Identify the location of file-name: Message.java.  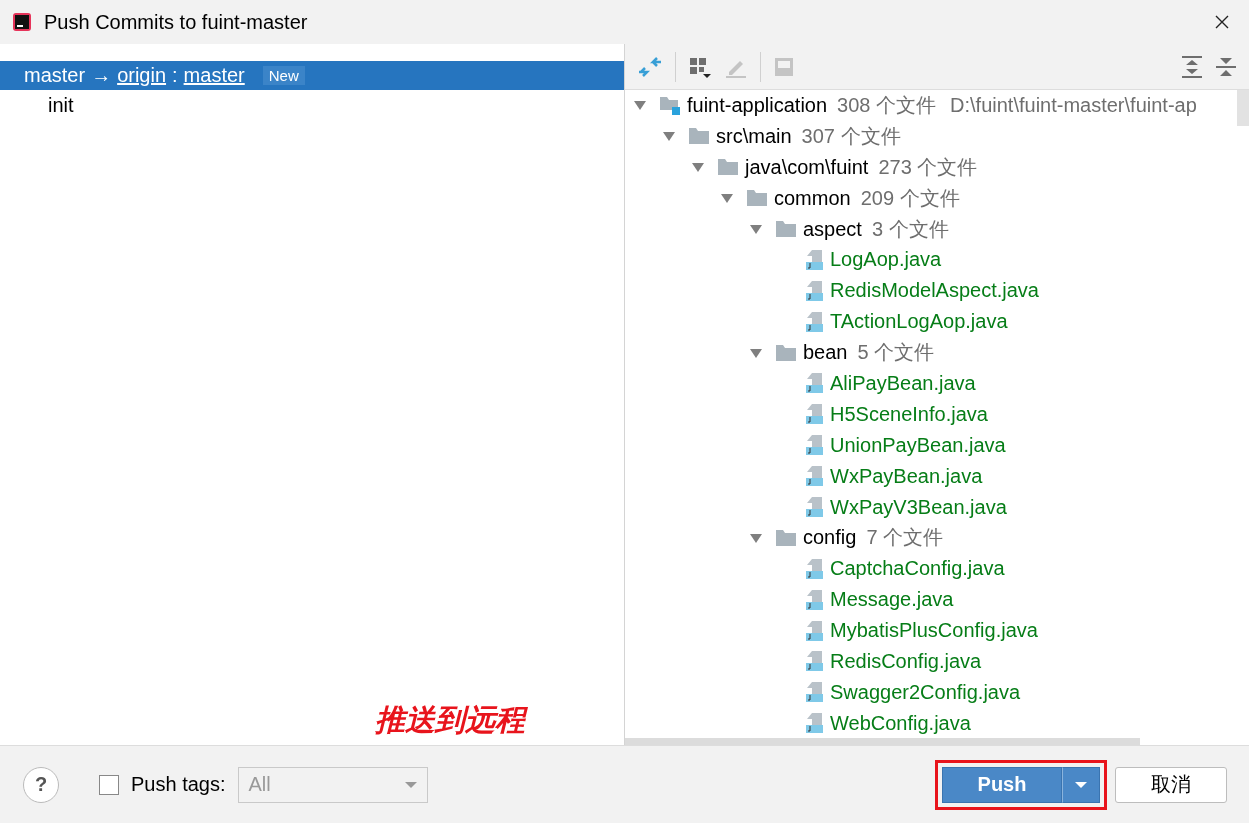
(892, 600).